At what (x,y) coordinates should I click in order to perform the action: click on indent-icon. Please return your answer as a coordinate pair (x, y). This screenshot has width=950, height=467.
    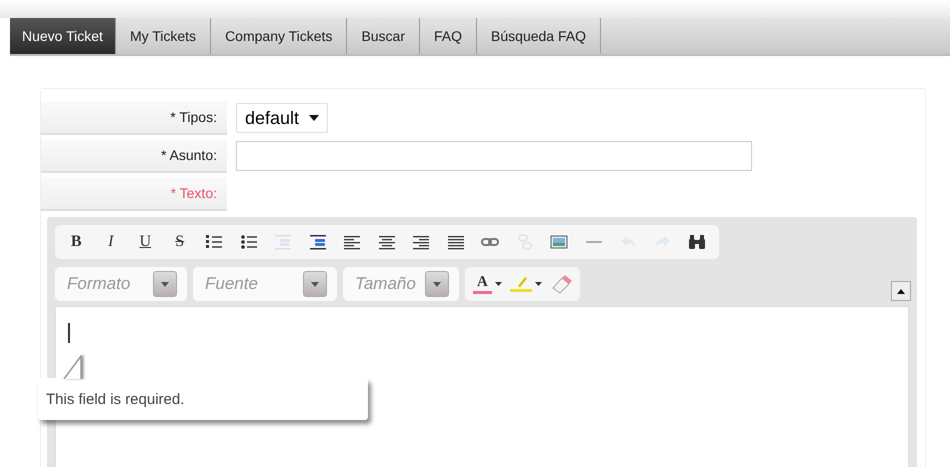
    Looking at the image, I should click on (317, 242).